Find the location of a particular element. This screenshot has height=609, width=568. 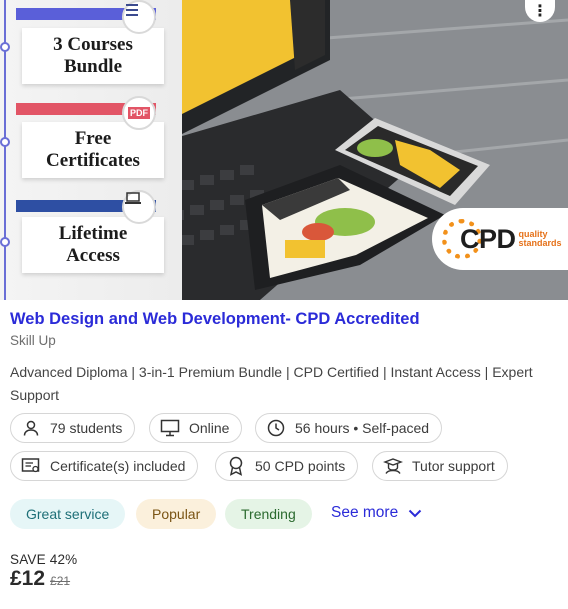

monitor-icon is located at coordinates (170, 428).